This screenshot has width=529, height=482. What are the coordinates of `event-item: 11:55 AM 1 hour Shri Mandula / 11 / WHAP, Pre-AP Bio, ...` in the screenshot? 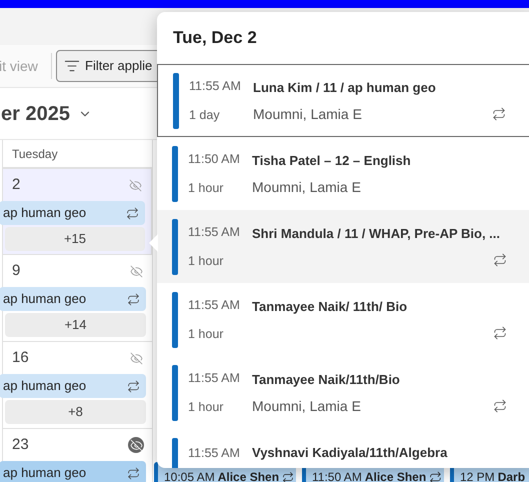 It's located at (343, 246).